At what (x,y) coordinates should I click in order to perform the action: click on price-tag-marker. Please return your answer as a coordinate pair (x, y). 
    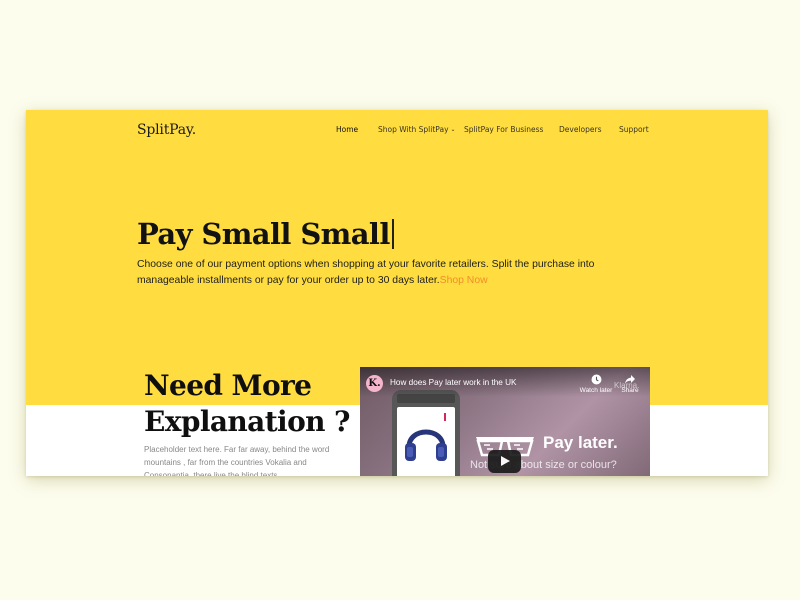
    Looking at the image, I should click on (445, 417).